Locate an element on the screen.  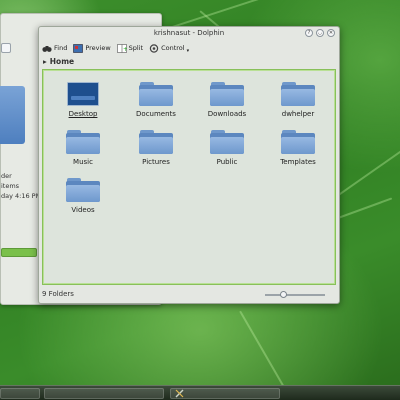
view-mode-button is located at coordinates (6, 48).